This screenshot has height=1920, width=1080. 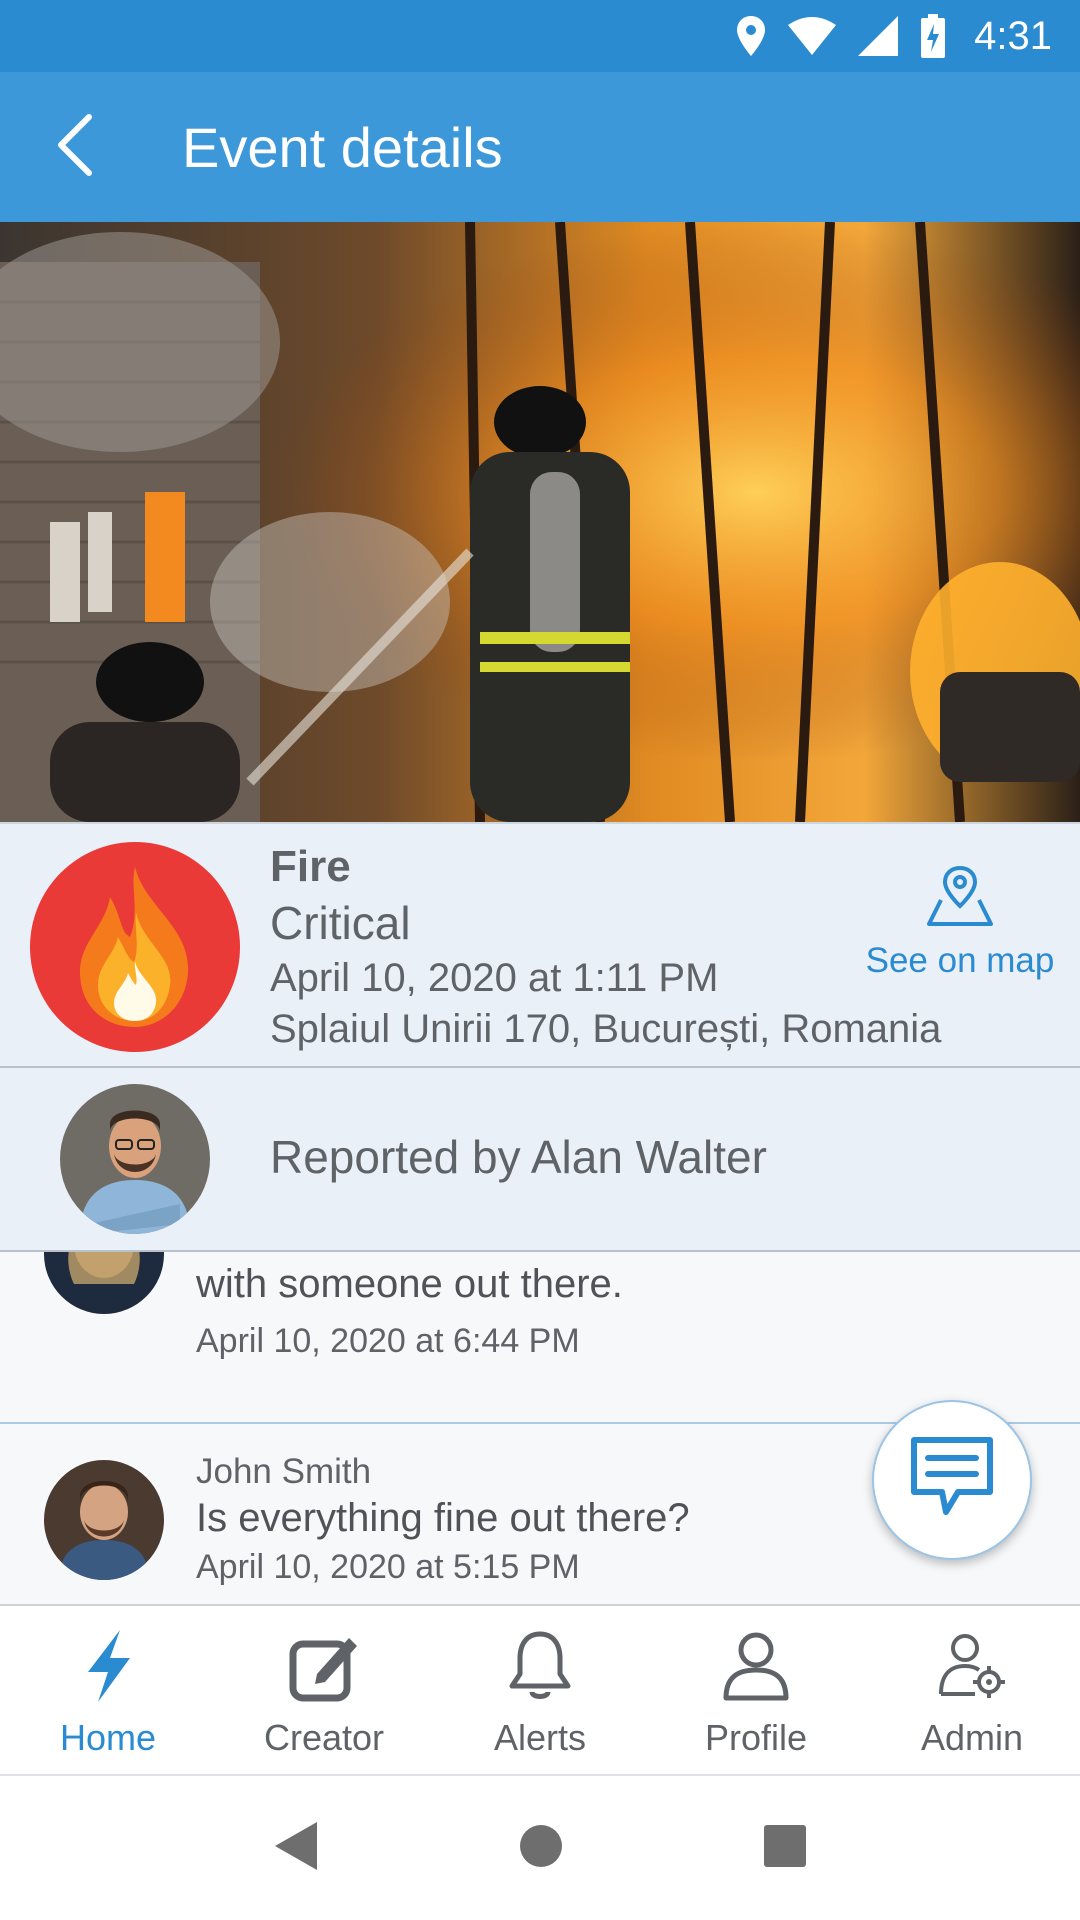 What do you see at coordinates (540, 36) in the screenshot?
I see `status-bar: 4:31` at bounding box center [540, 36].